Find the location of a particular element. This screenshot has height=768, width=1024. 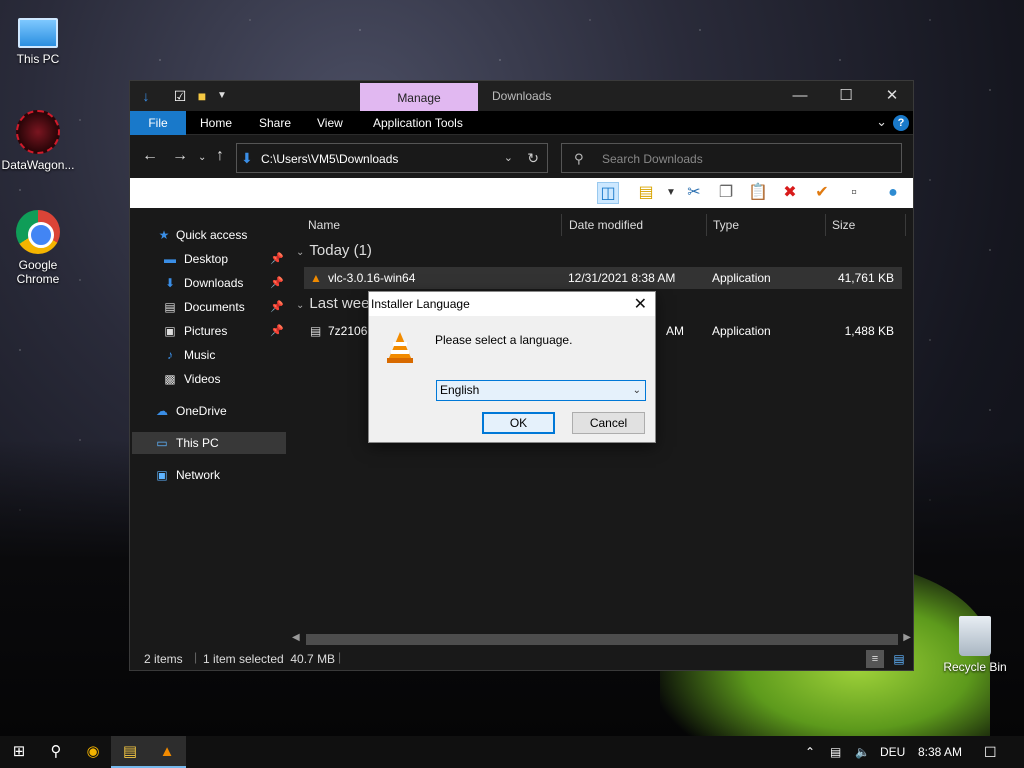

dialog-title: Installer Language is located at coordinates (420, 304).